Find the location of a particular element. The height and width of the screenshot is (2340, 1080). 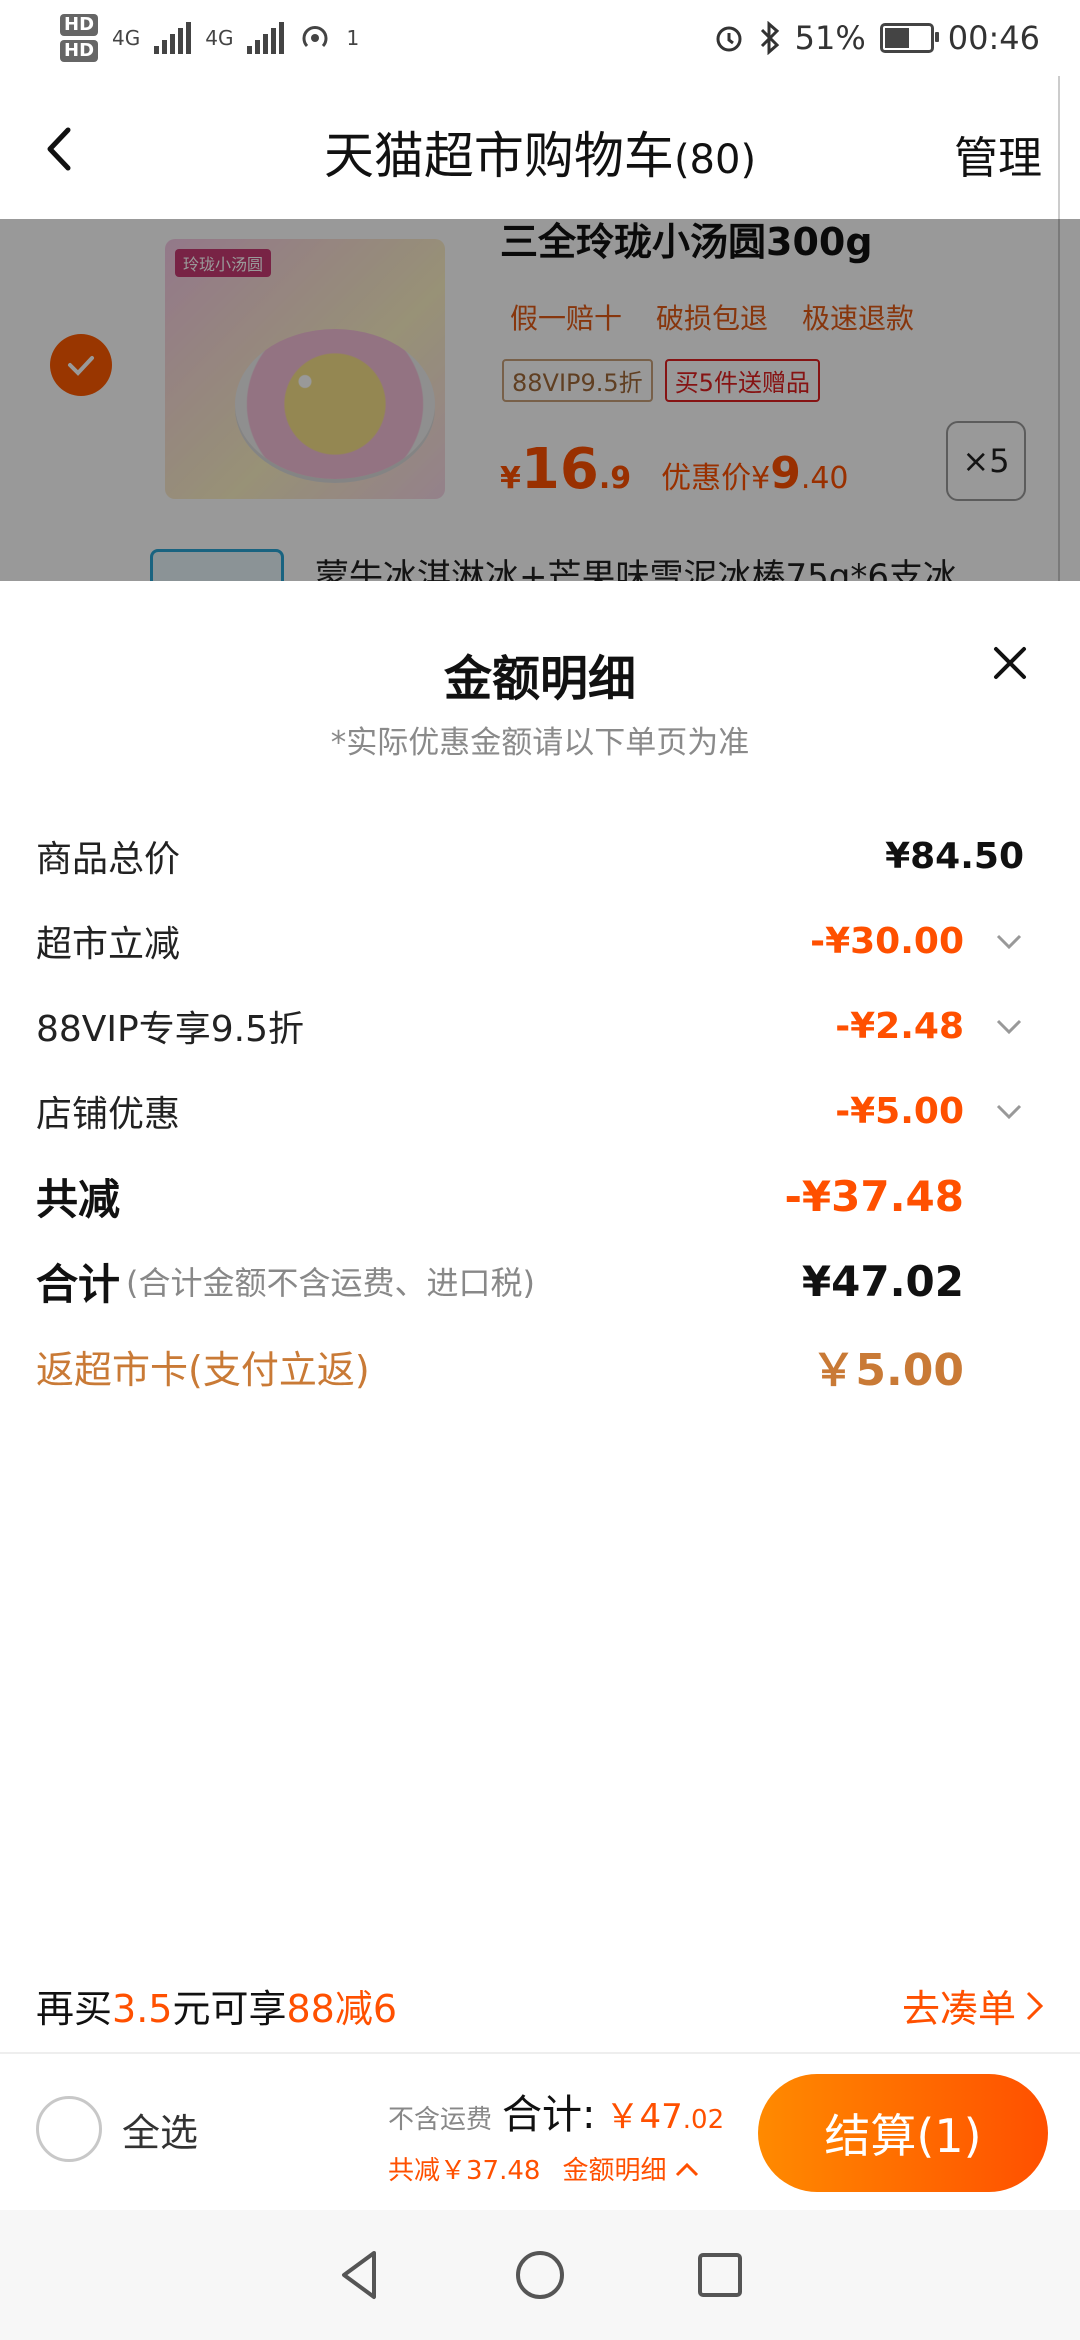

manage-button: 管理 is located at coordinates (998, 154).